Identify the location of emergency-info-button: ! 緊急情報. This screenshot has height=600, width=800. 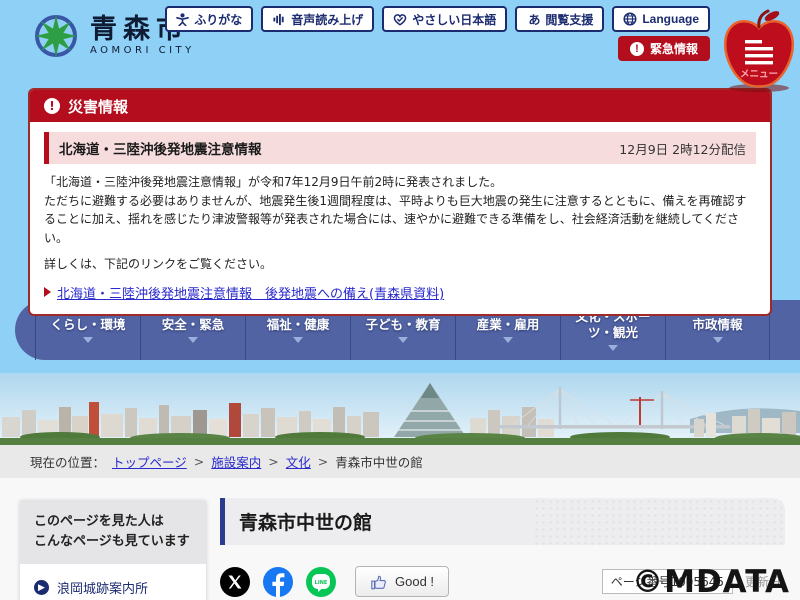
(663, 48).